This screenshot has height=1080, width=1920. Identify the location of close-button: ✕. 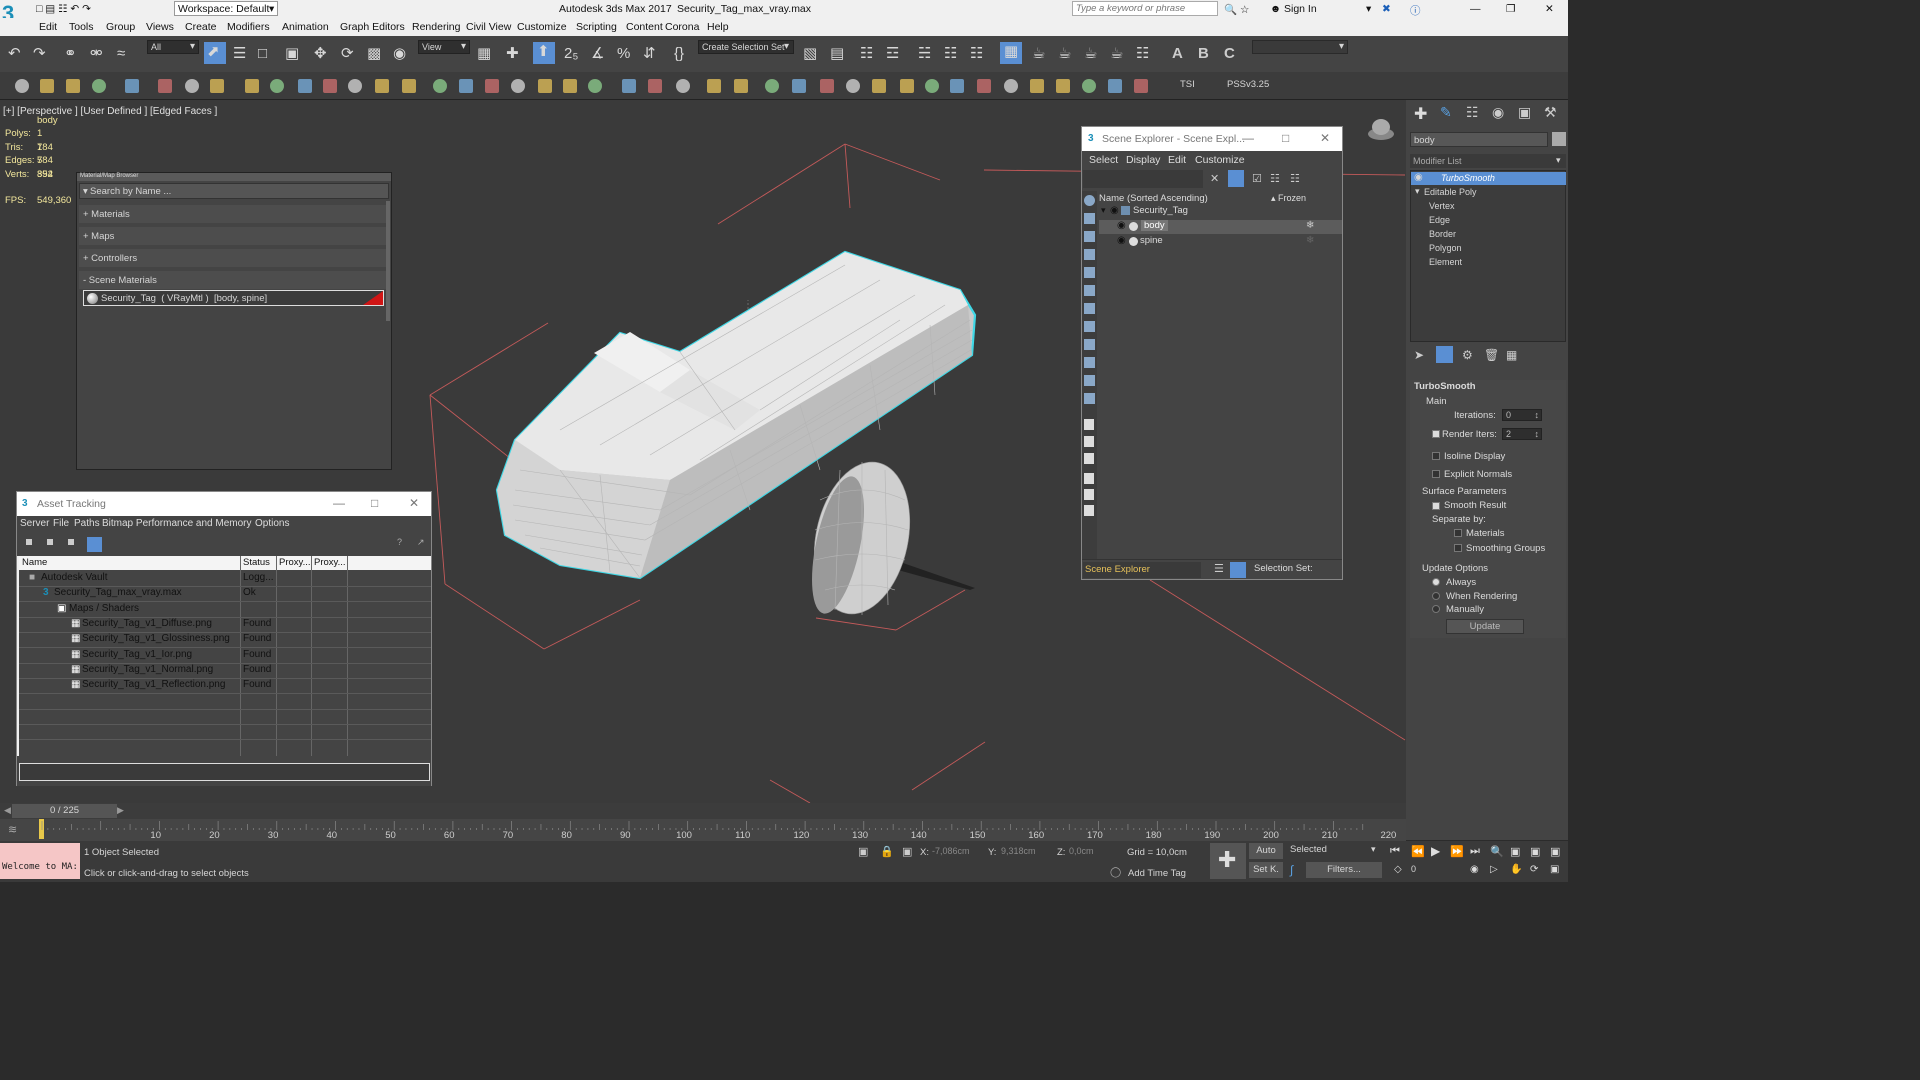
(414, 503).